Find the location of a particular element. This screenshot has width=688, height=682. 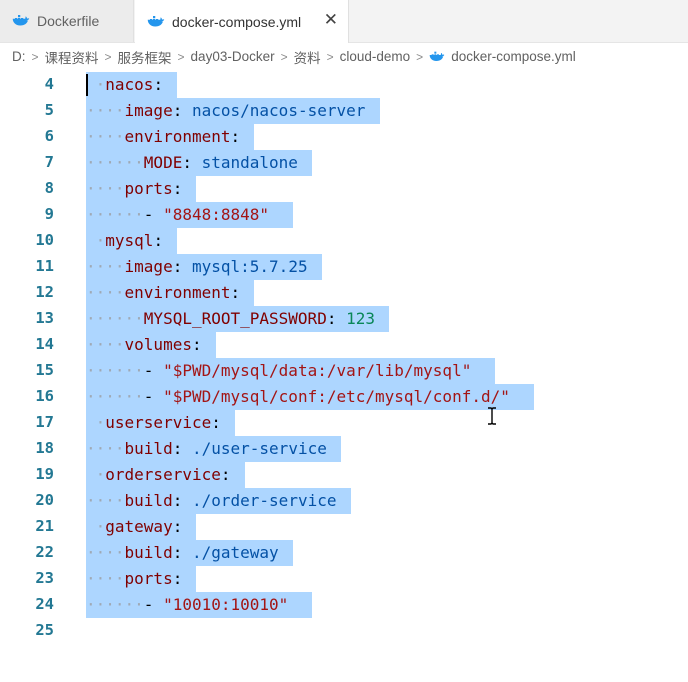

code-text: ····build: ./gateway is located at coordinates (182, 553).